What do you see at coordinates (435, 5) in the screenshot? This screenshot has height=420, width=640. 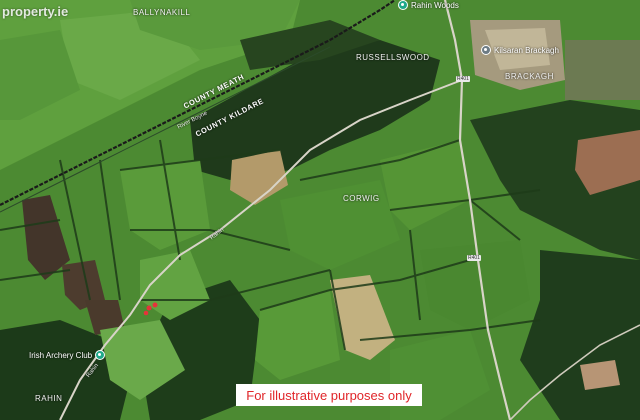 I see `poi-label: Rahin Woods` at bounding box center [435, 5].